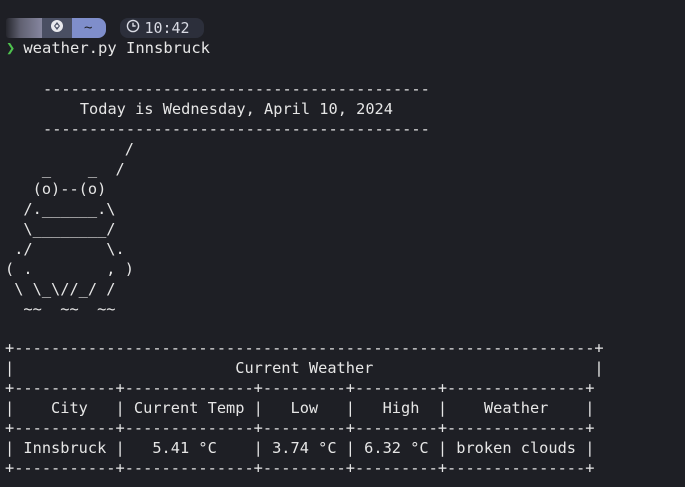 This screenshot has height=487, width=685. I want to click on current-directory: ~, so click(89, 28).